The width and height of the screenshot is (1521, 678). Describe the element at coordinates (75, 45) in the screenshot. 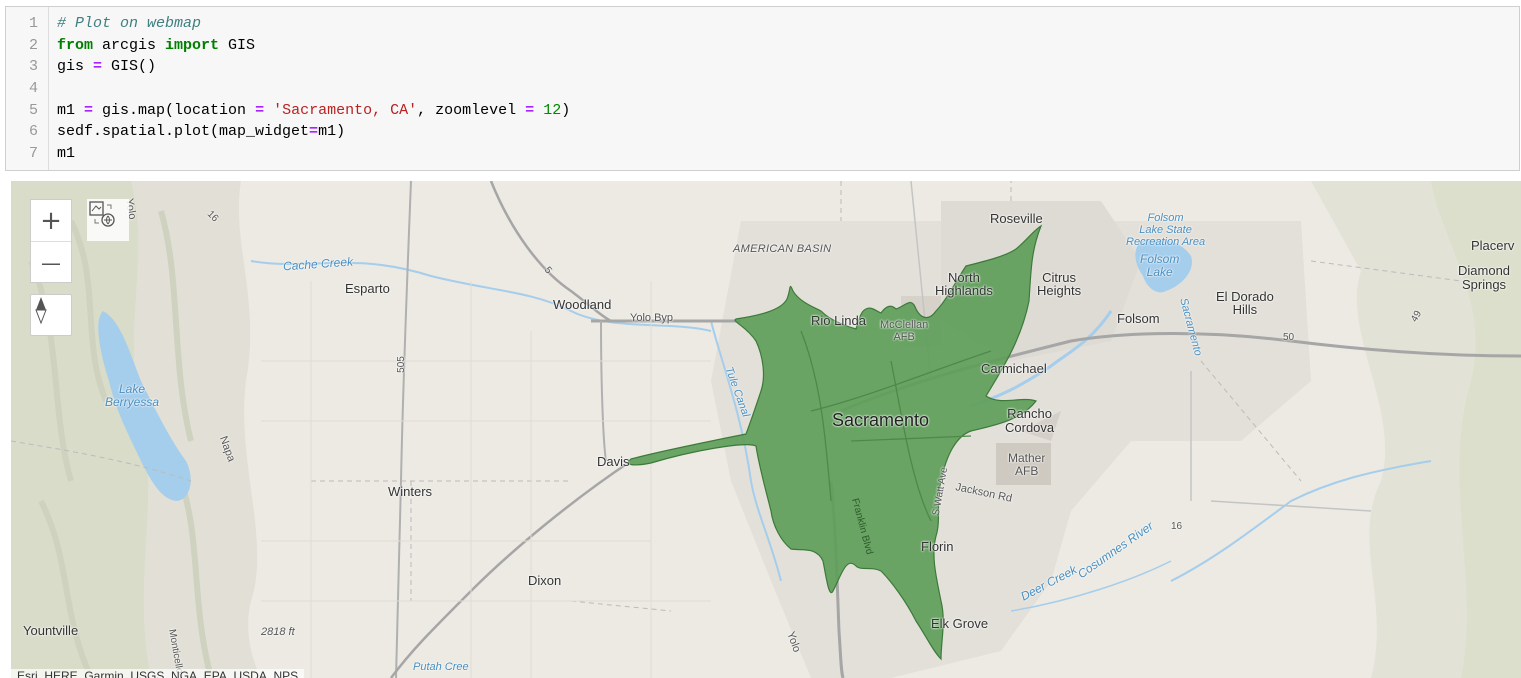

I see `code-token: from` at that location.